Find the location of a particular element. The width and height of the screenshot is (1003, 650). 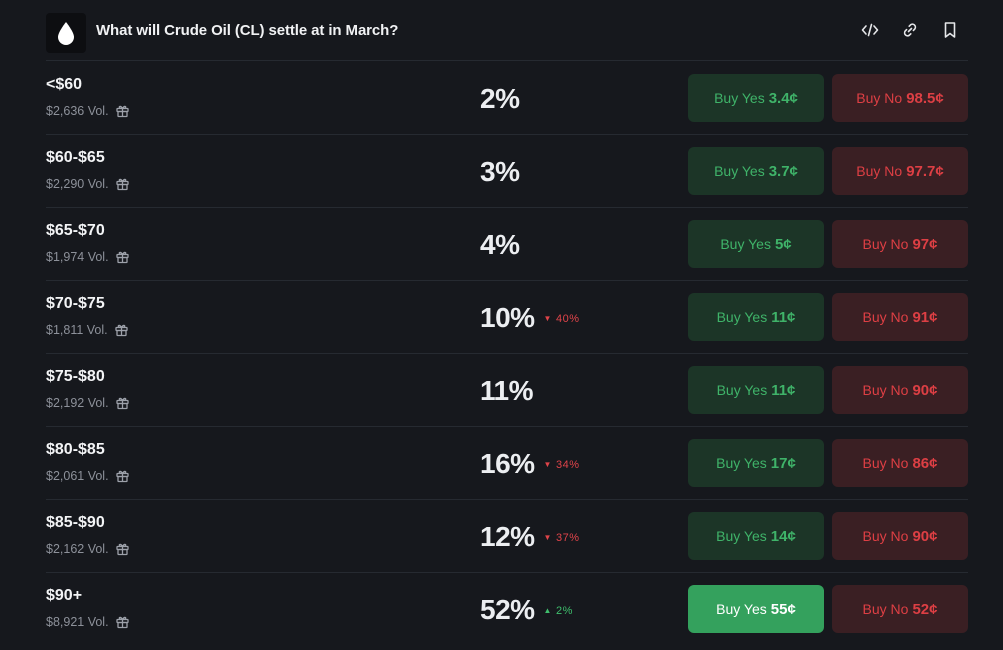

probability-value: 52% is located at coordinates (507, 609).